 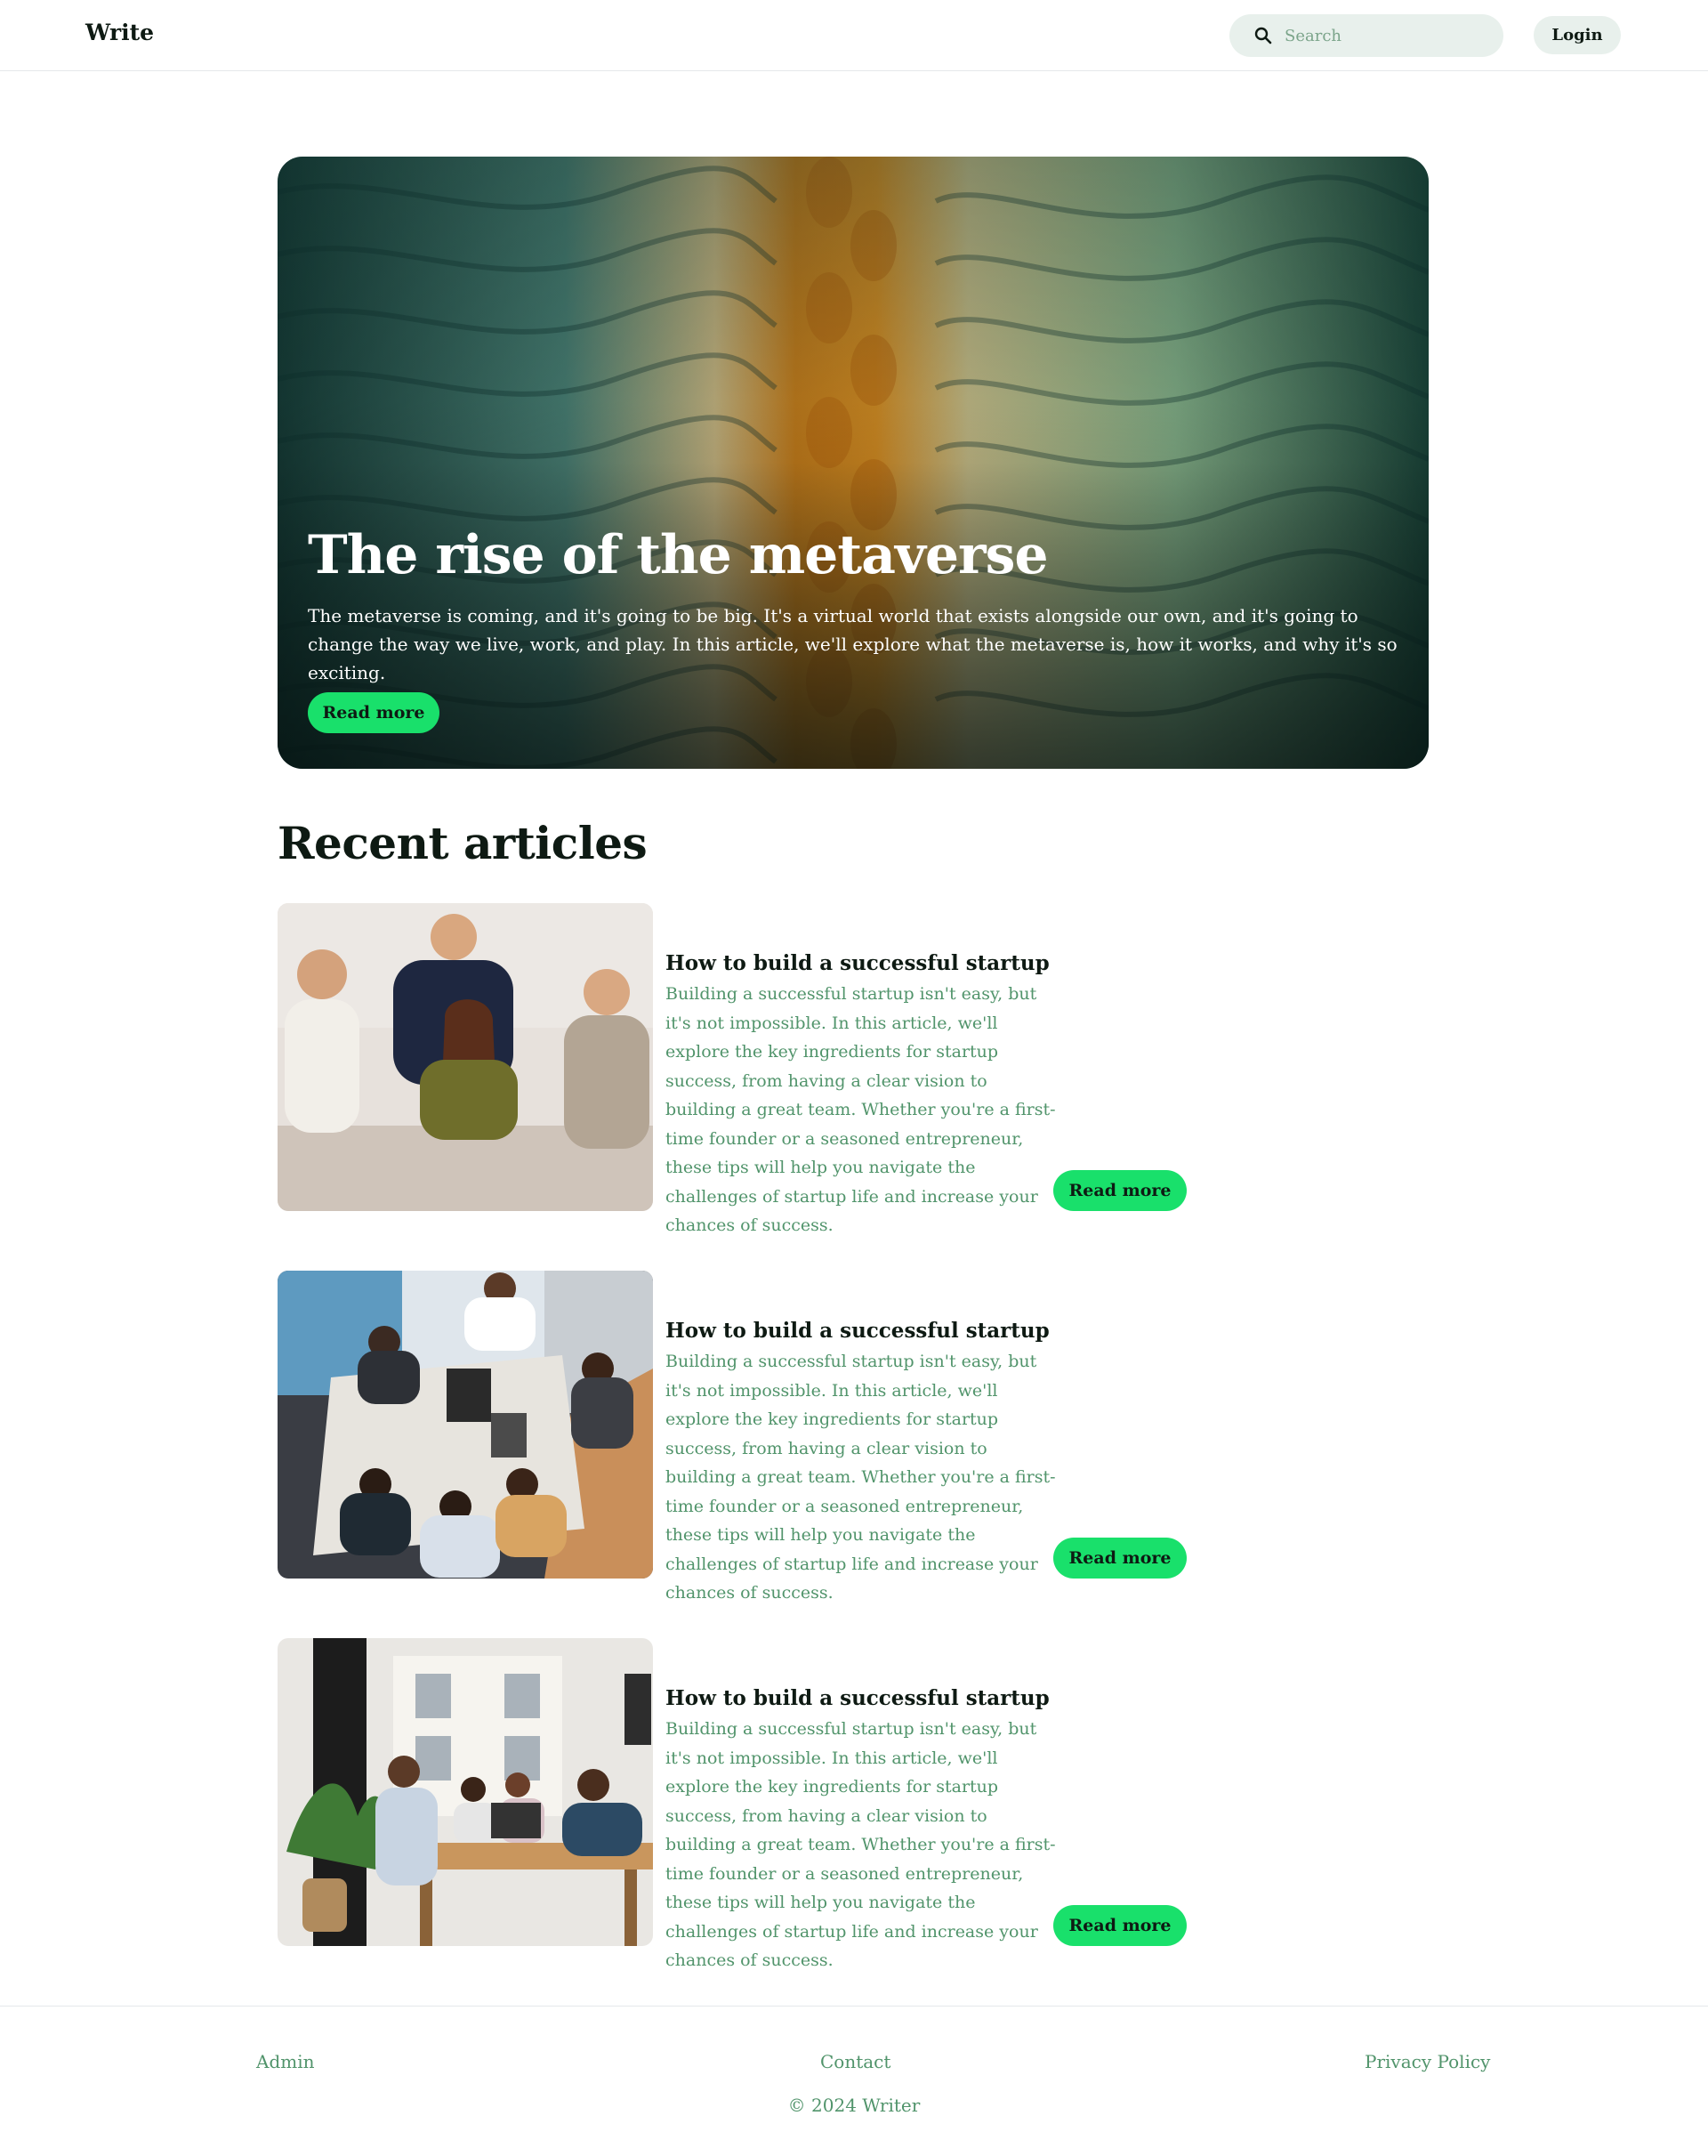 What do you see at coordinates (855, 2062) in the screenshot?
I see `footer-link-contact: Contact` at bounding box center [855, 2062].